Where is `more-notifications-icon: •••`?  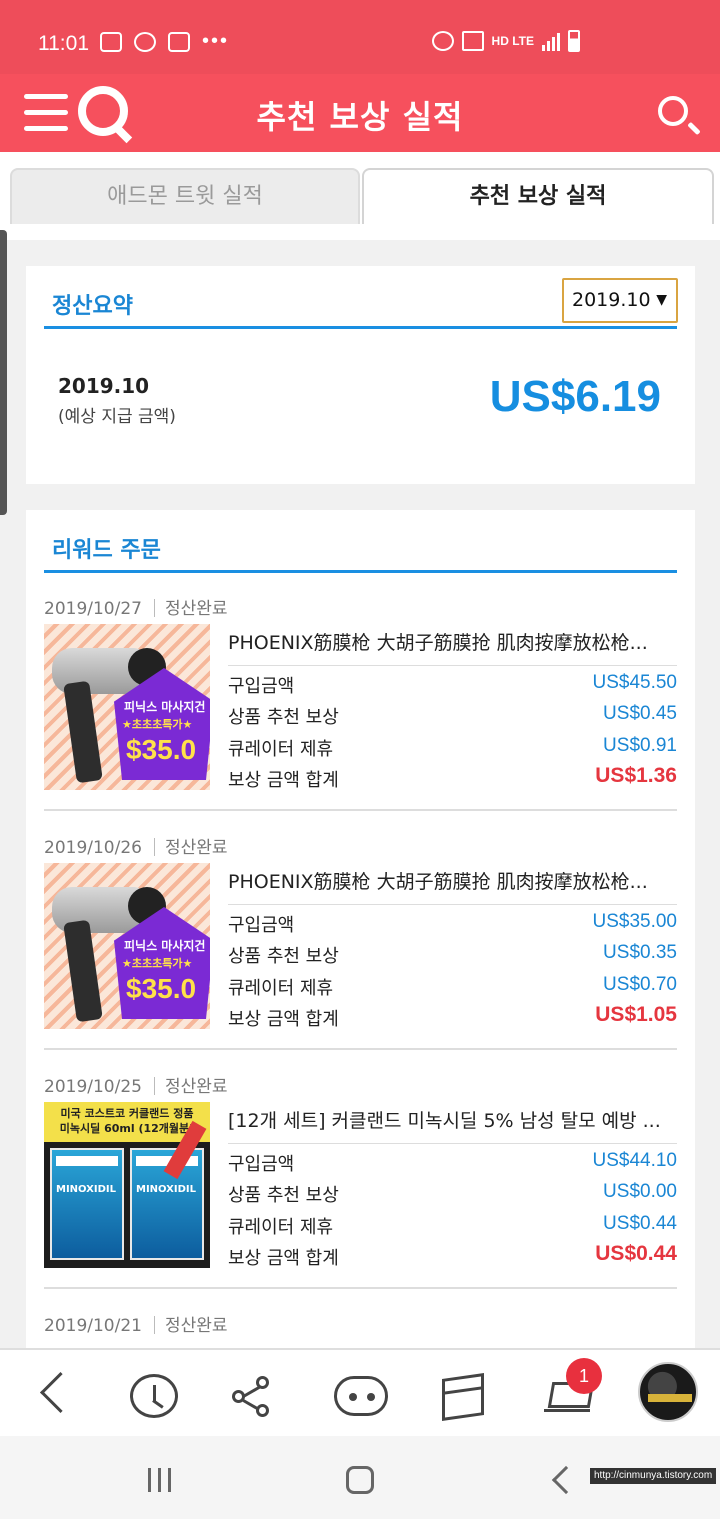
more-notifications-icon: ••• is located at coordinates (216, 41).